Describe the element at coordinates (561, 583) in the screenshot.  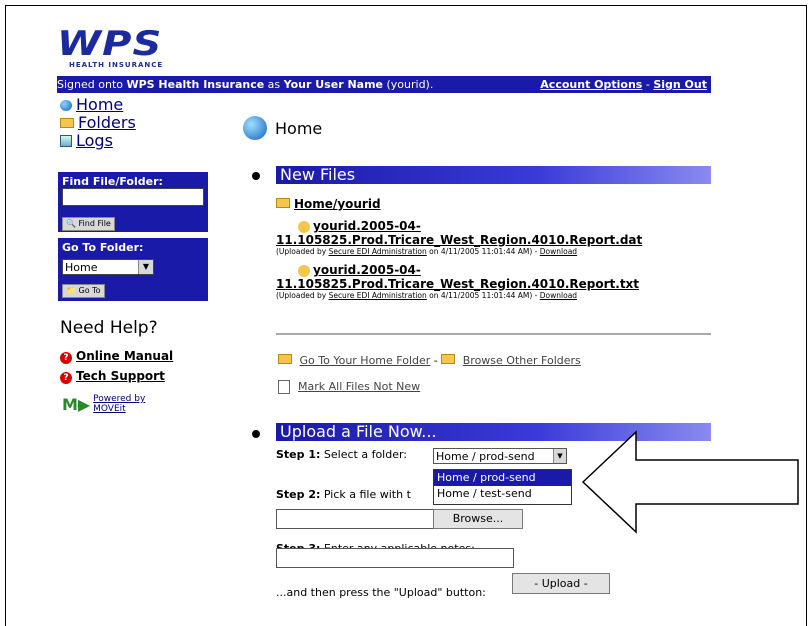
I see `upload-button: - Upload -` at that location.